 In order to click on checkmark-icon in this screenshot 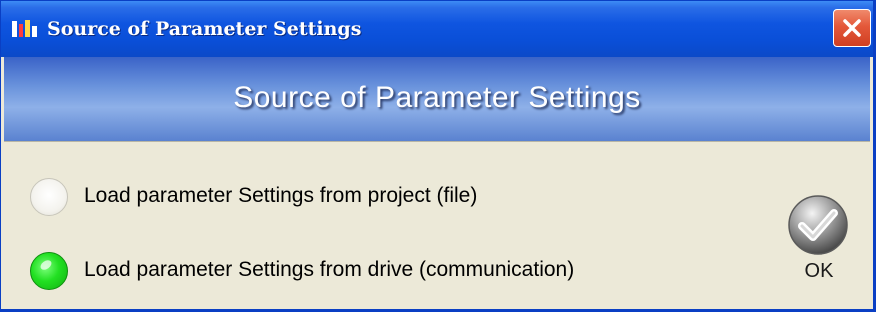, I will do `click(818, 225)`.